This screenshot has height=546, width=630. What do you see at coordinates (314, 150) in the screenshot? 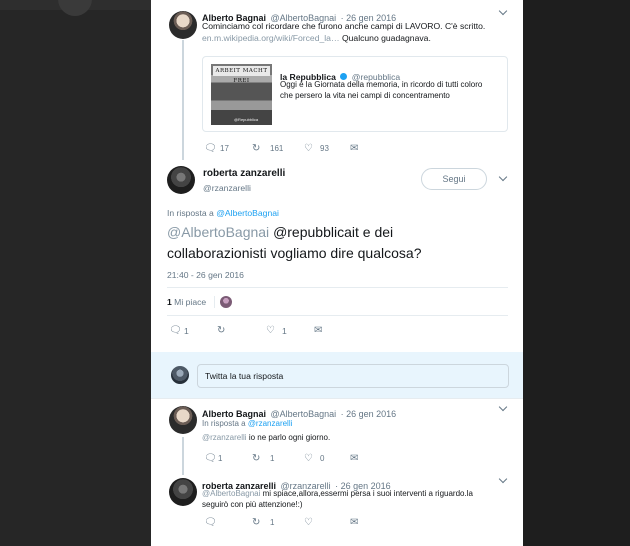
I see `top-tweet-actions: 🗨︎ 17 ↻ 161 ♡ 93 ✉` at bounding box center [314, 150].